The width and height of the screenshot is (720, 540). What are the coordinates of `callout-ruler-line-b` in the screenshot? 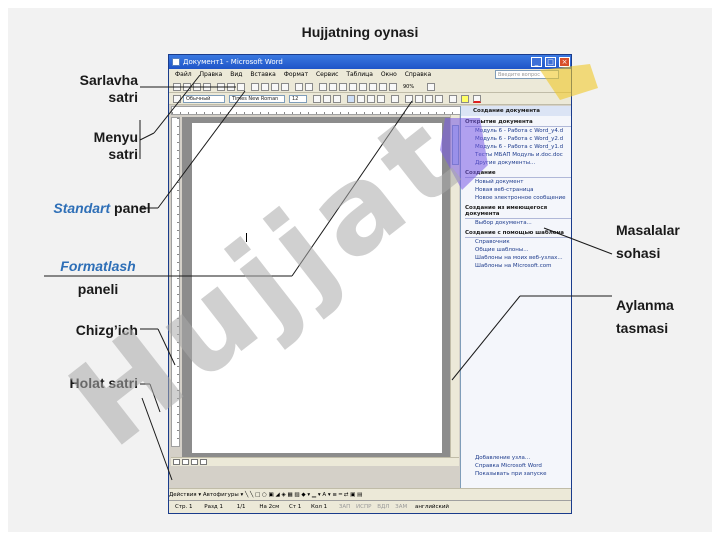 It's located at (166, 347).